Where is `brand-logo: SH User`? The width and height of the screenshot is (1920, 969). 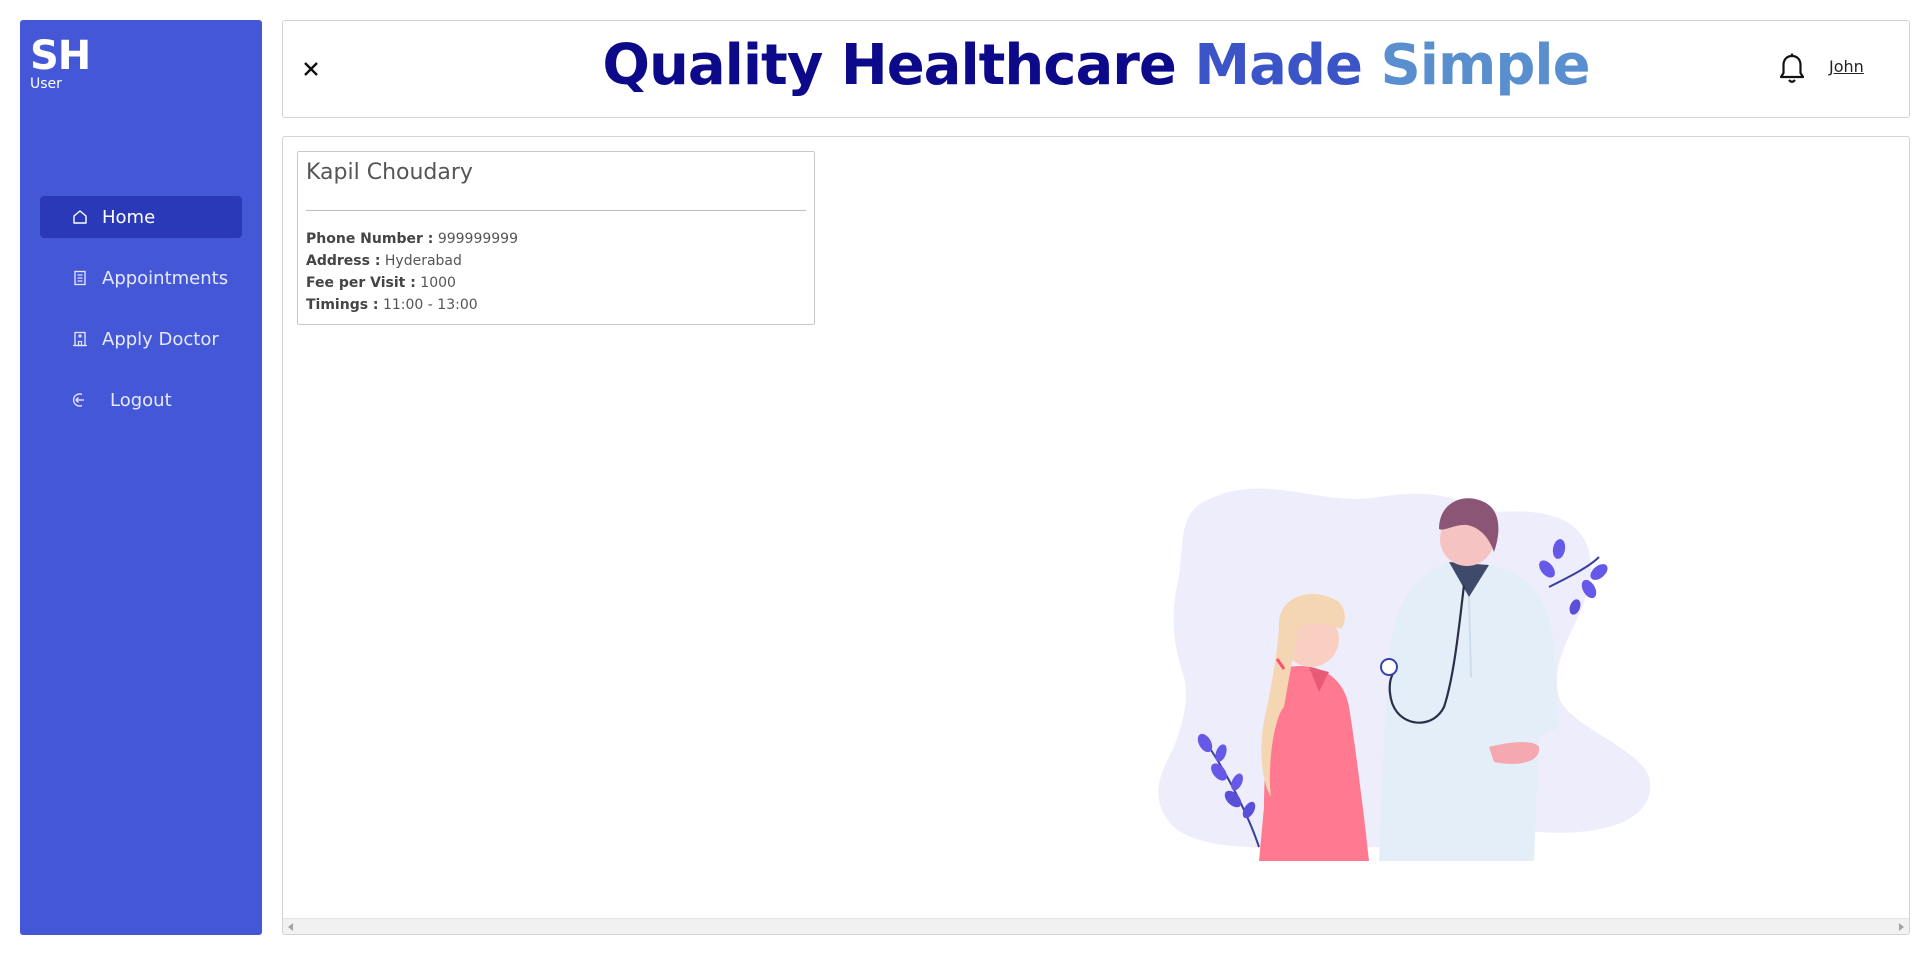
brand-logo: SH User is located at coordinates (60, 62).